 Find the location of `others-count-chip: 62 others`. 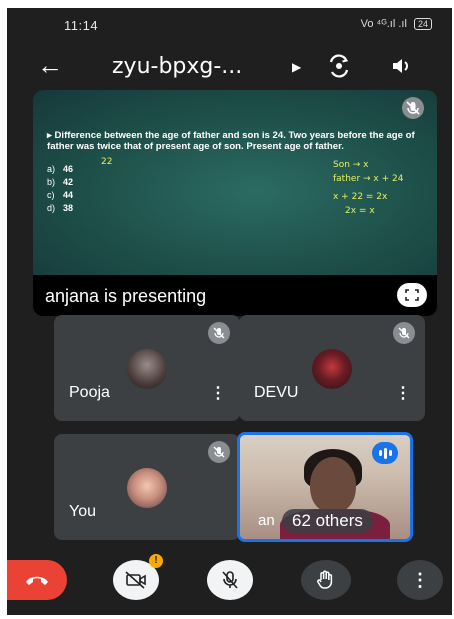

others-count-chip: 62 others is located at coordinates (327, 521).